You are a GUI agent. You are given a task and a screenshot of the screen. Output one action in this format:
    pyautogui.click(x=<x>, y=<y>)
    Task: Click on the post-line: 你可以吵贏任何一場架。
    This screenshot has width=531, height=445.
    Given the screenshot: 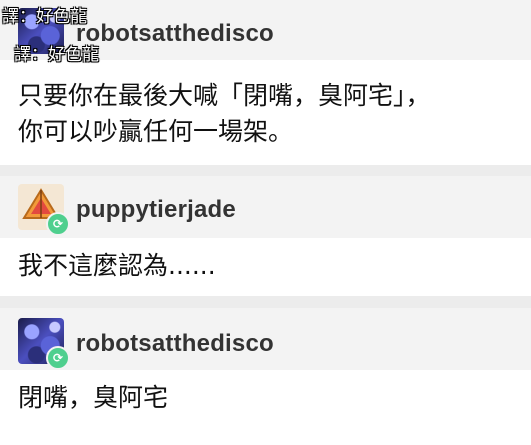 What is the action you would take?
    pyautogui.click(x=156, y=131)
    